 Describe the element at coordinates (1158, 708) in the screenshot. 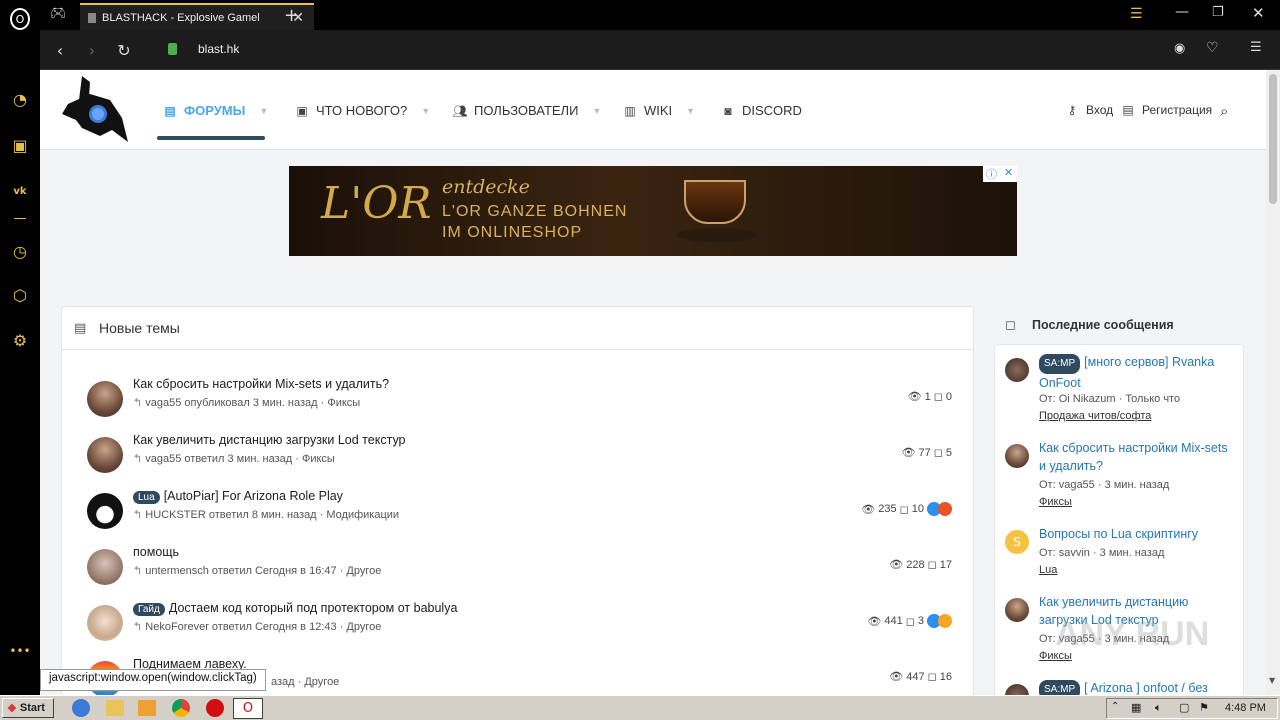

I see `volume-icon: 🔈︎` at that location.